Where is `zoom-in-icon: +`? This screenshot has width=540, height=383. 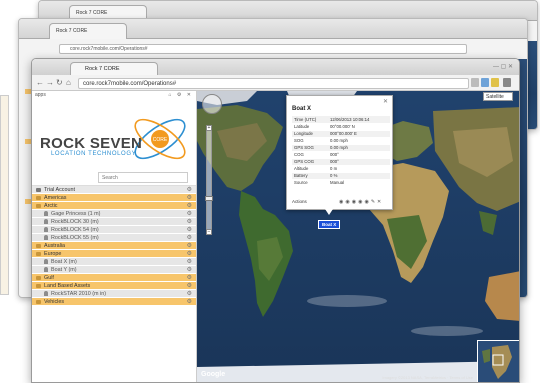 zoom-in-icon: + is located at coordinates (209, 128).